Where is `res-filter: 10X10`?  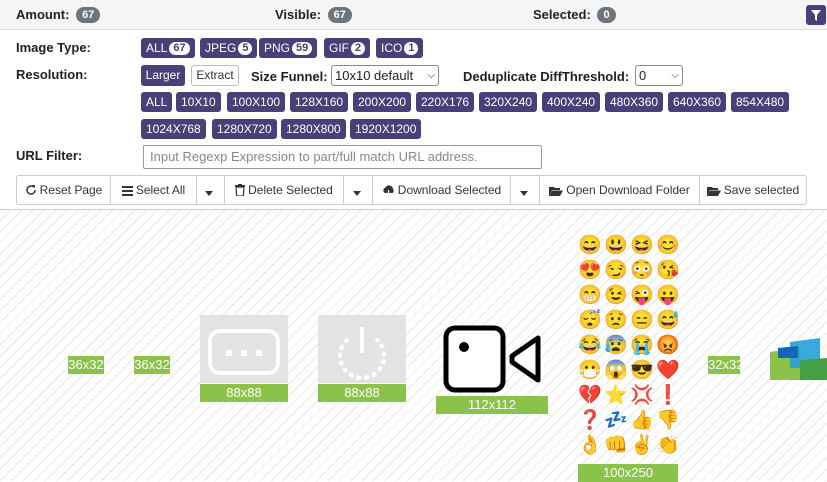
res-filter: 10X10 is located at coordinates (198, 102).